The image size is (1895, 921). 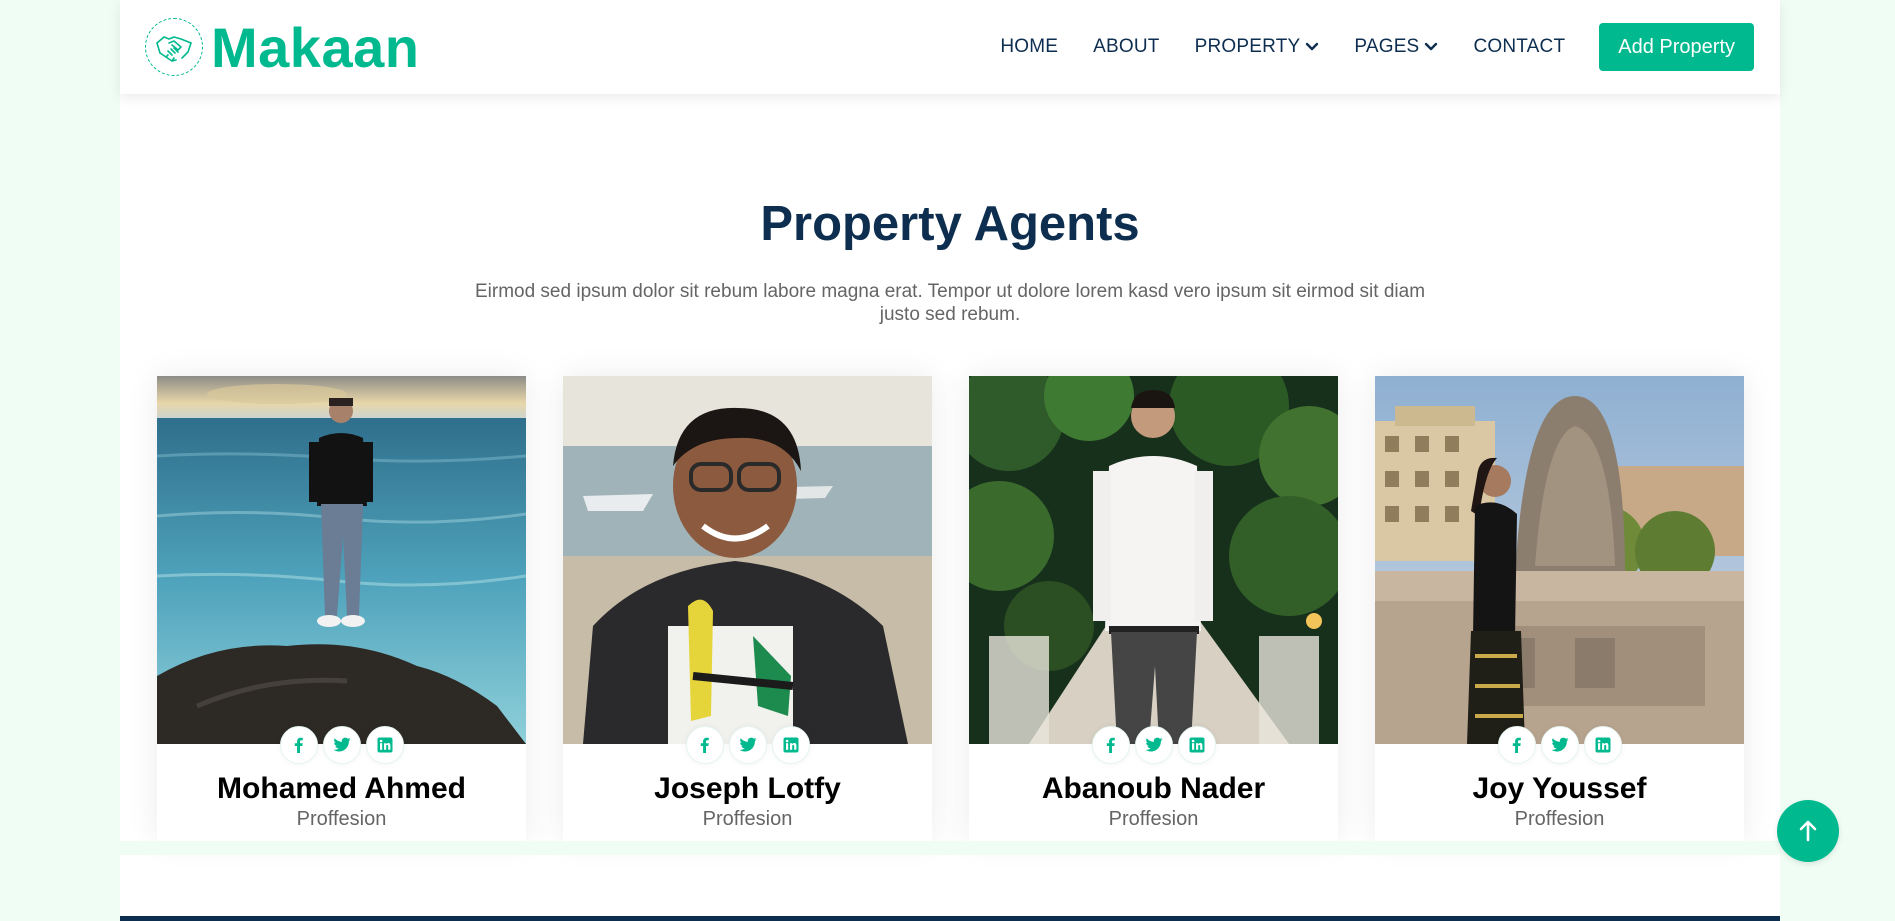 What do you see at coordinates (174, 47) in the screenshot?
I see `handshake-icon` at bounding box center [174, 47].